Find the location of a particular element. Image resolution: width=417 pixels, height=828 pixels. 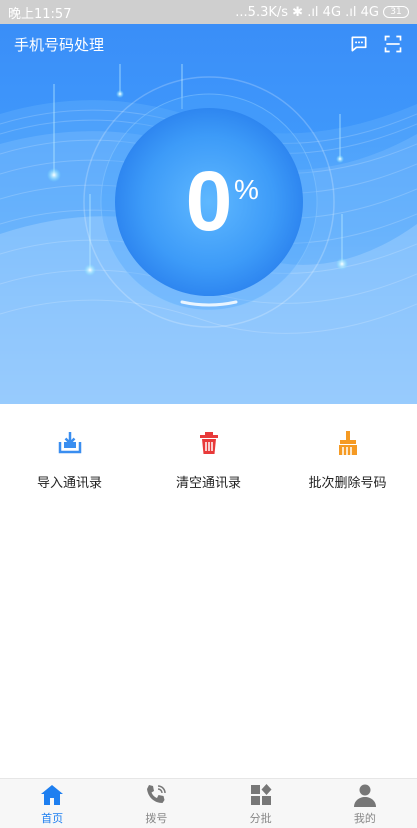

battery-level: 31 is located at coordinates (396, 11).